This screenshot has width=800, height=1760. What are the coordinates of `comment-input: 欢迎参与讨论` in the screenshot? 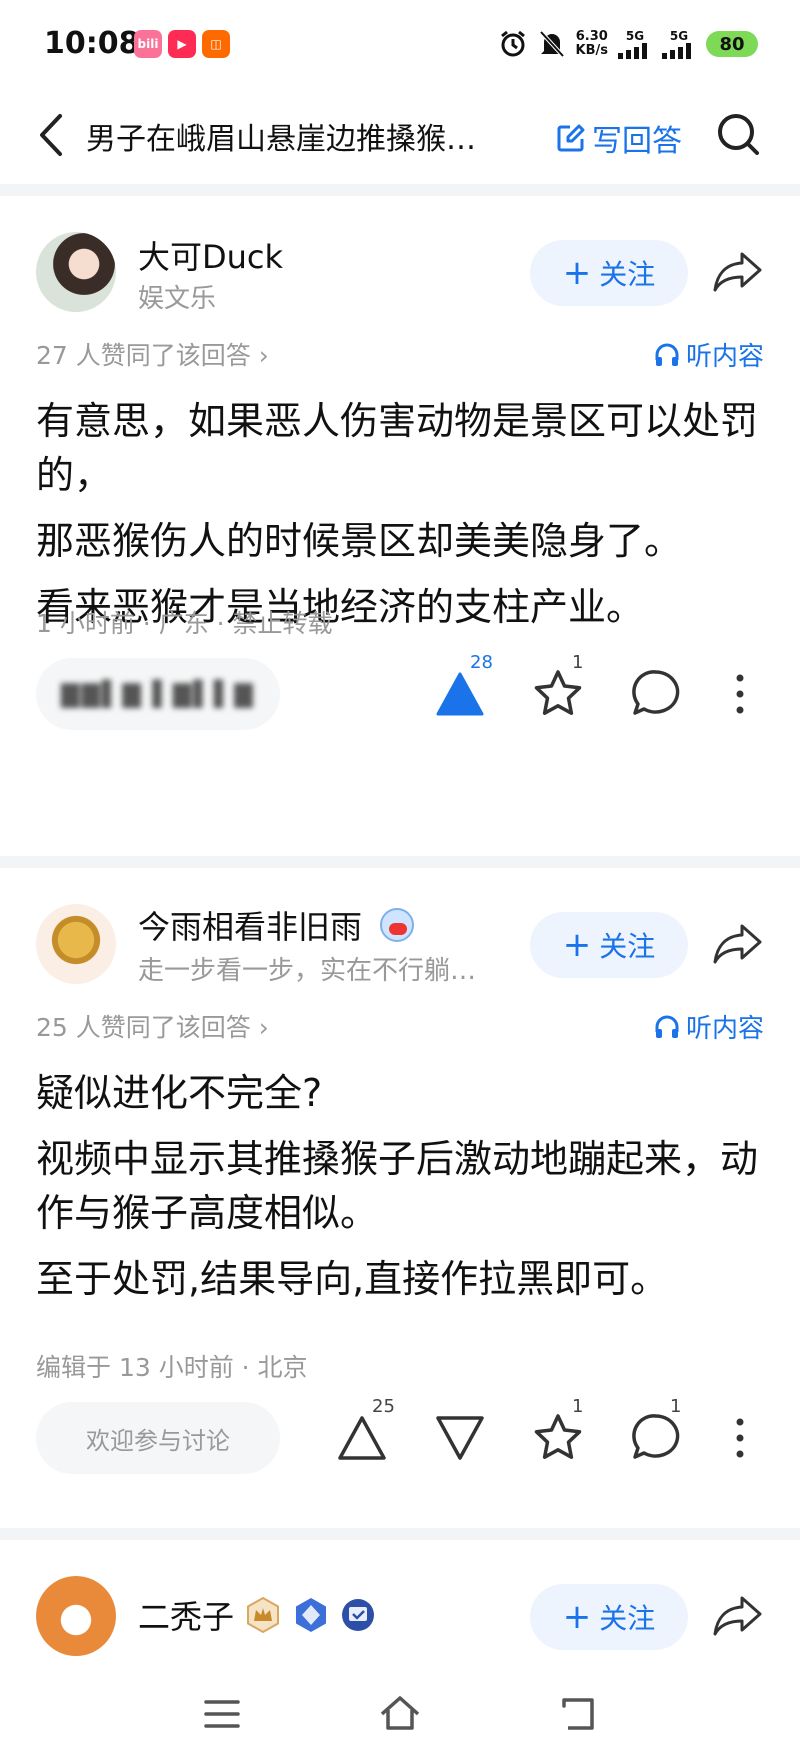 It's located at (158, 1438).